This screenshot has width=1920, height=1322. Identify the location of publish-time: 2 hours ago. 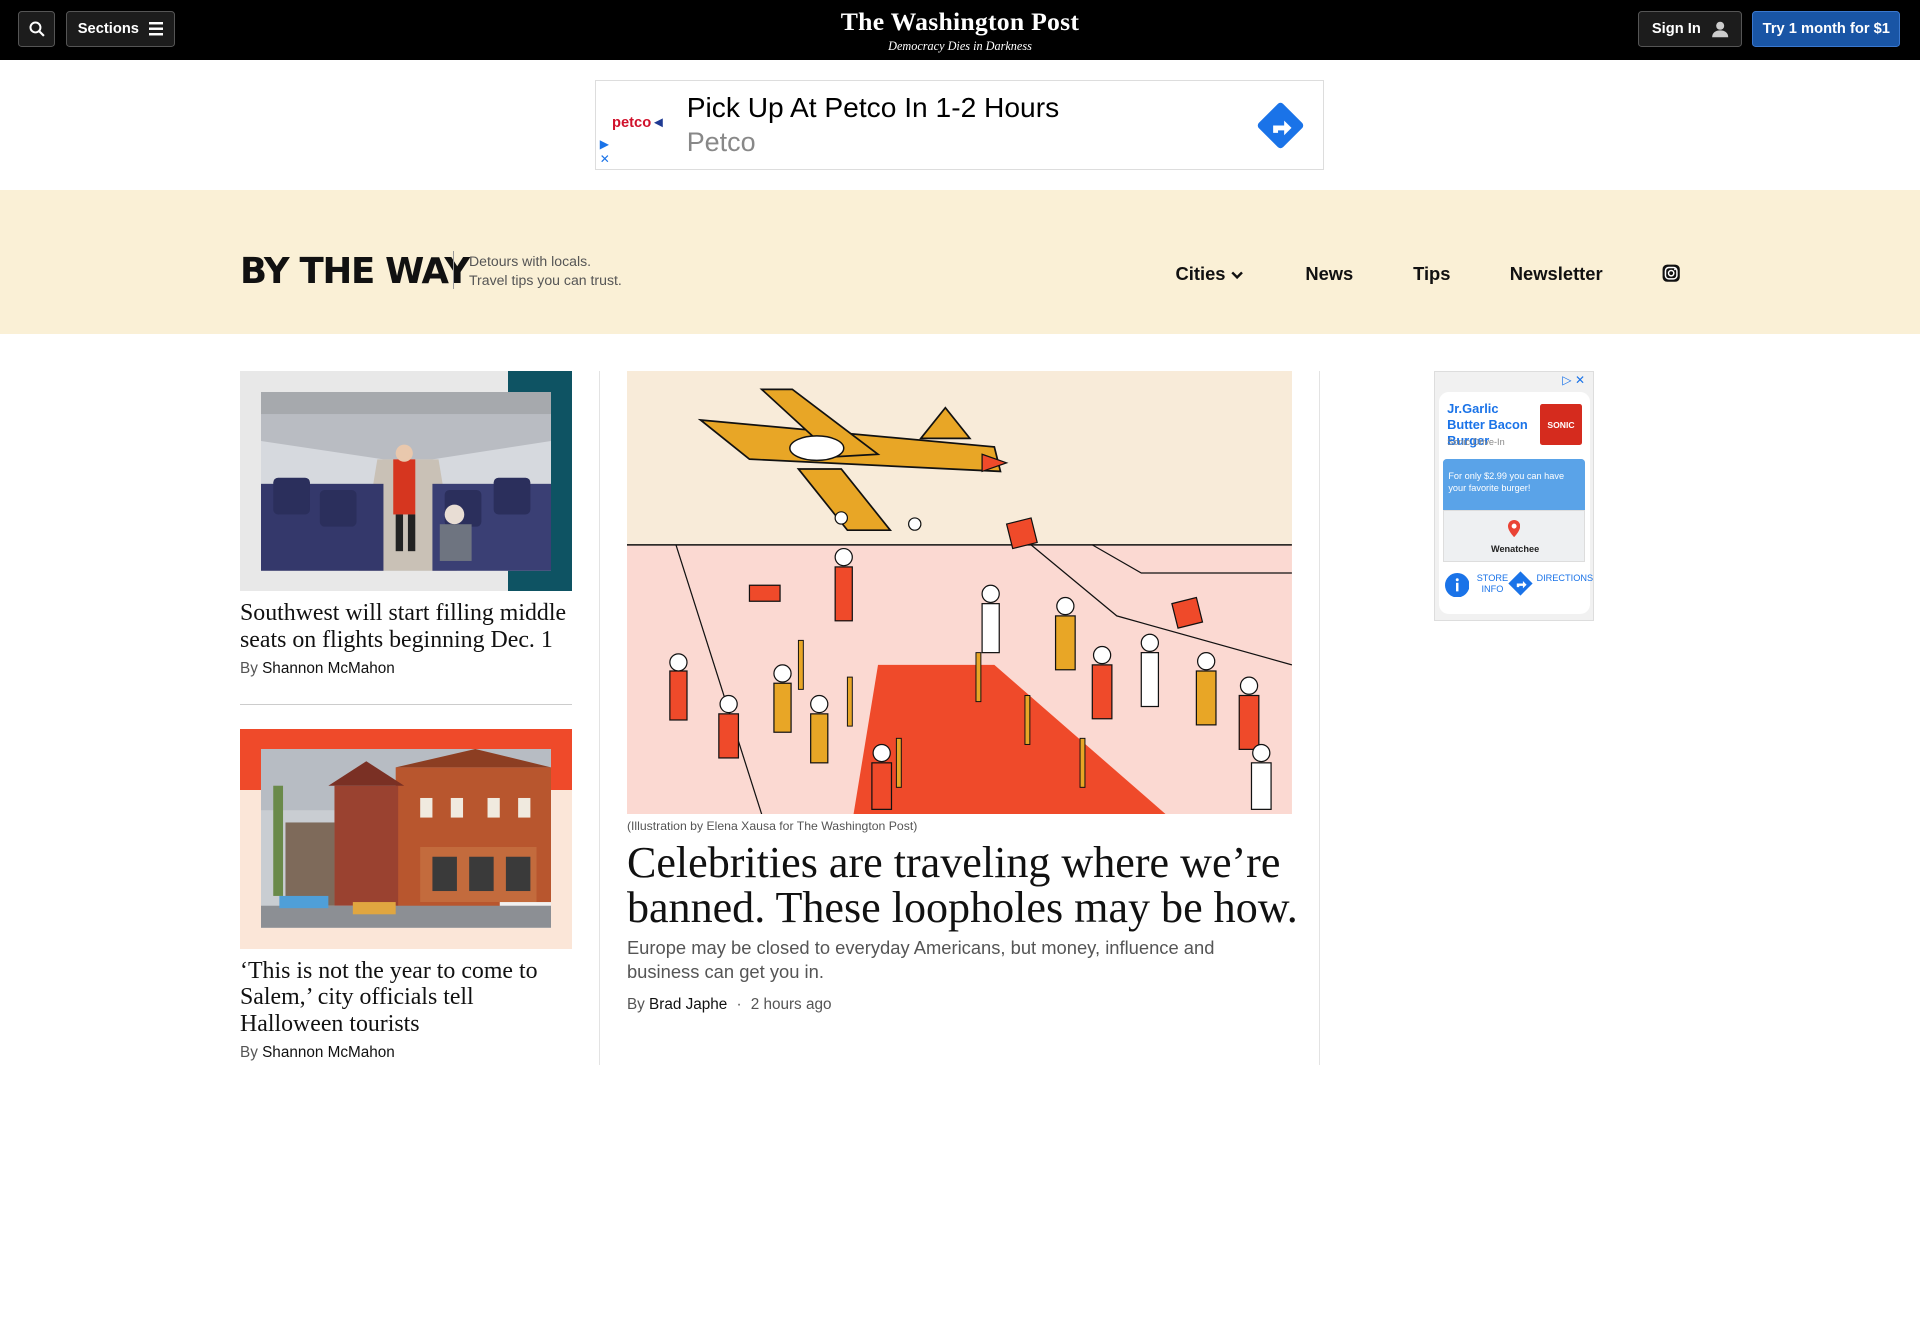
(791, 1004).